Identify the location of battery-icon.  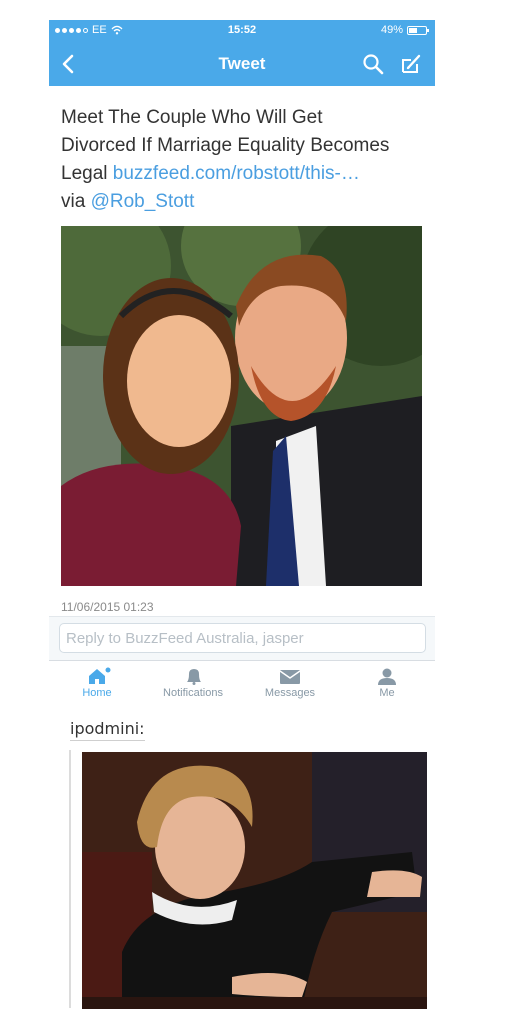
(418, 30).